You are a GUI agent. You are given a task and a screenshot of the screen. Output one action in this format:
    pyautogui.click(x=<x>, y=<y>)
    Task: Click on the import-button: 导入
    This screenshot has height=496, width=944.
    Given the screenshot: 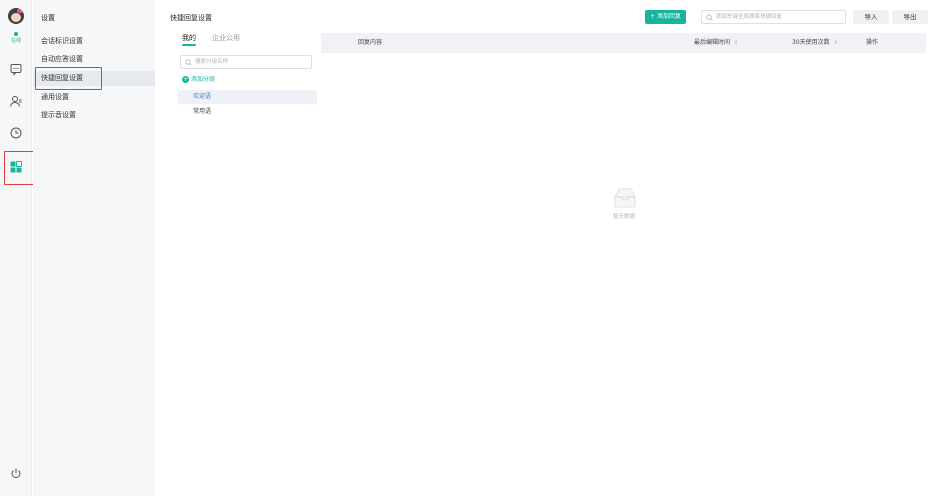 What is the action you would take?
    pyautogui.click(x=871, y=17)
    